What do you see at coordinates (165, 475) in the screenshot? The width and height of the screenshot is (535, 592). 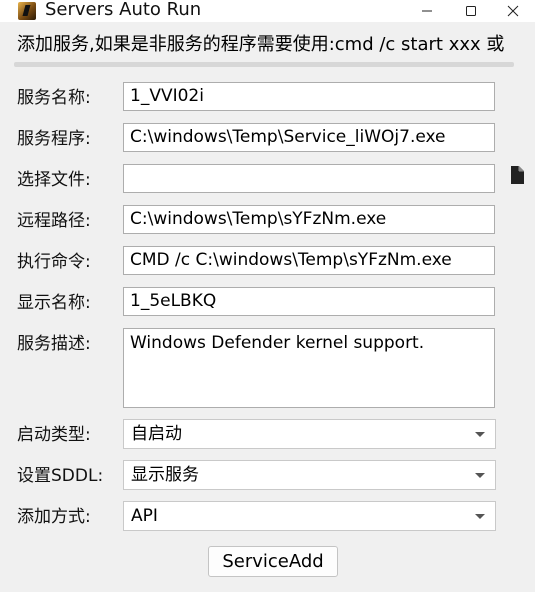 I see `sddl-value: 显示服务` at bounding box center [165, 475].